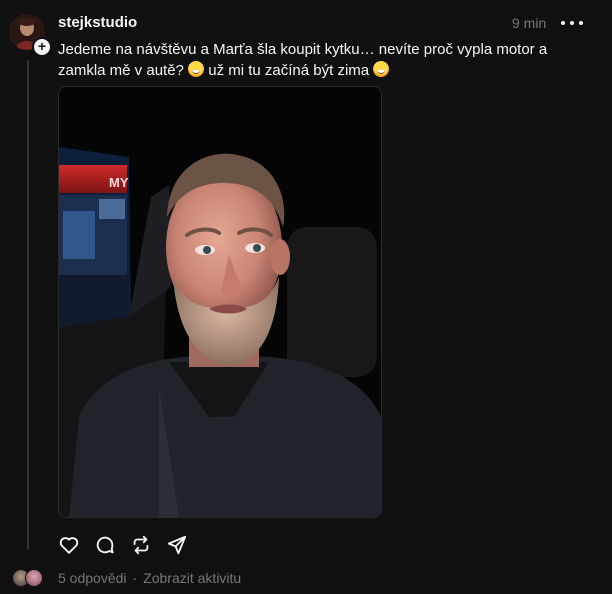 This screenshot has height=594, width=612. What do you see at coordinates (105, 545) in the screenshot?
I see `comment-icon` at bounding box center [105, 545].